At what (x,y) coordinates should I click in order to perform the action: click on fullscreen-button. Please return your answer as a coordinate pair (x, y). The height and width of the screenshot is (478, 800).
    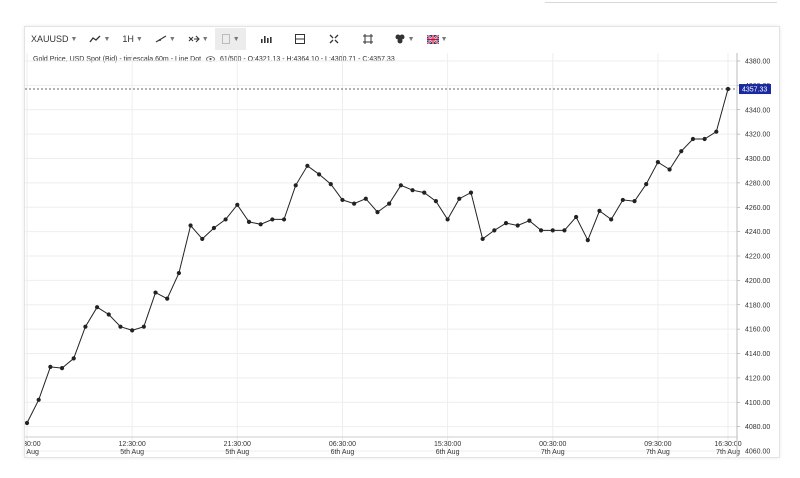
    Looking at the image, I should click on (334, 39).